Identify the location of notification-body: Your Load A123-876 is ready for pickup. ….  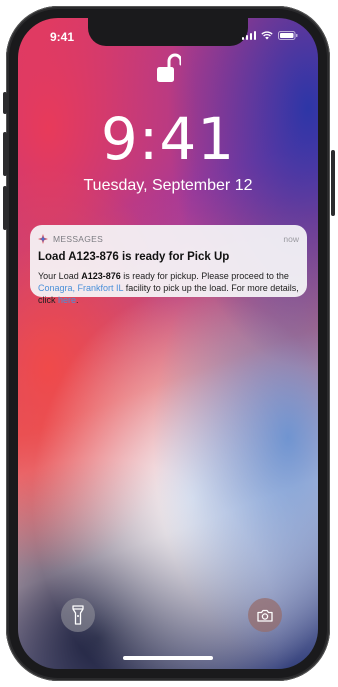
(169, 288).